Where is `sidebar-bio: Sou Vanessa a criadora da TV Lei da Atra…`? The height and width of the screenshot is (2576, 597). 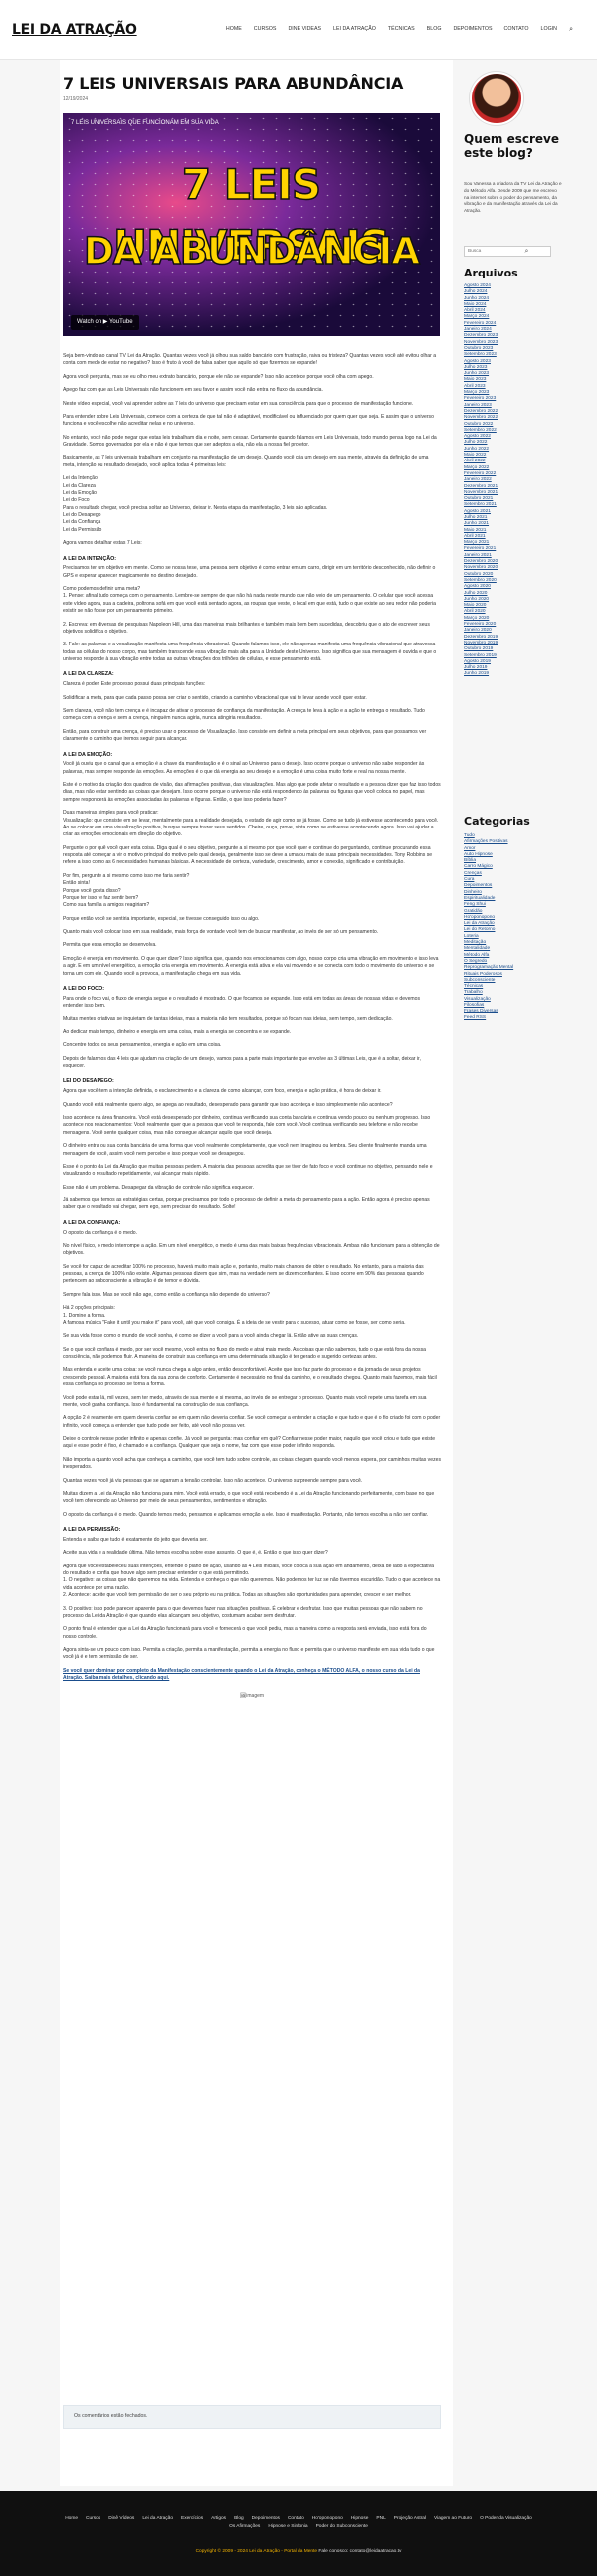 sidebar-bio: Sou Vanessa a criadora da TV Lei da Atra… is located at coordinates (513, 197).